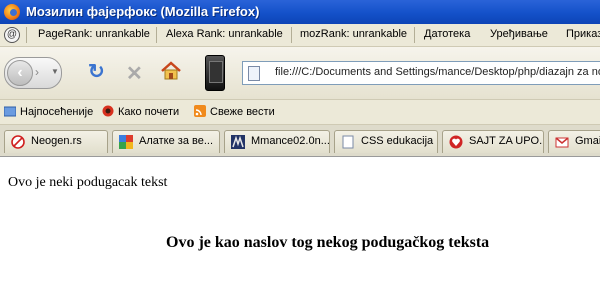 This screenshot has width=600, height=304. What do you see at coordinates (12, 12) in the screenshot?
I see `firefox-logo-icon` at bounding box center [12, 12].